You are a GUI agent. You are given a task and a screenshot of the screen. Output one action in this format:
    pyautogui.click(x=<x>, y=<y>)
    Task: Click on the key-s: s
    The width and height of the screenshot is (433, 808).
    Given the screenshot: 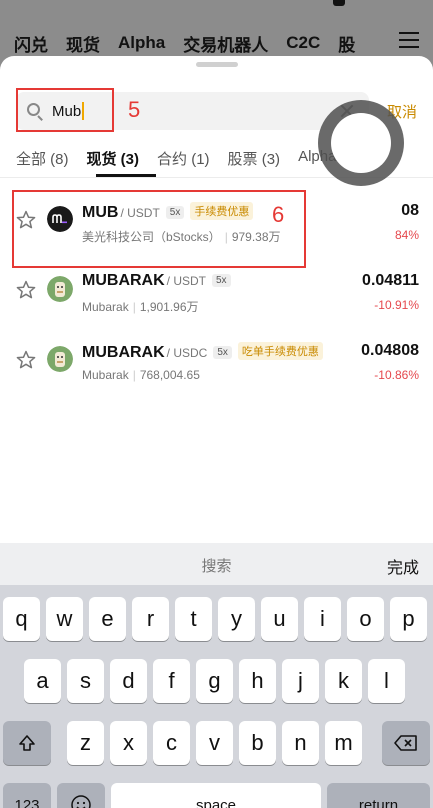 What is the action you would take?
    pyautogui.click(x=85, y=681)
    